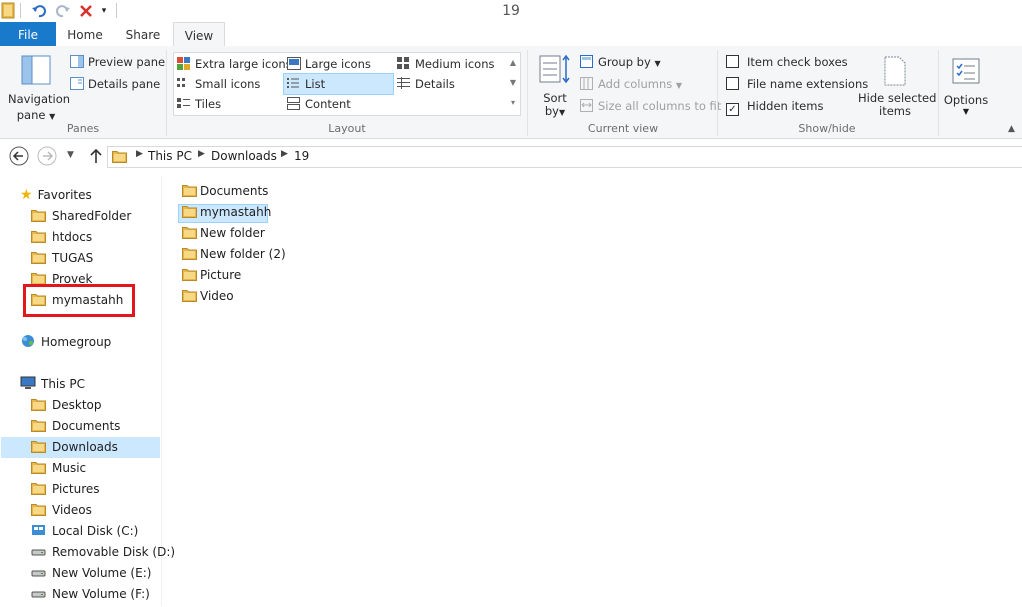 This screenshot has width=1022, height=607. What do you see at coordinates (1011, 129) in the screenshot?
I see `collapse-ribbon-icon: ▲` at bounding box center [1011, 129].